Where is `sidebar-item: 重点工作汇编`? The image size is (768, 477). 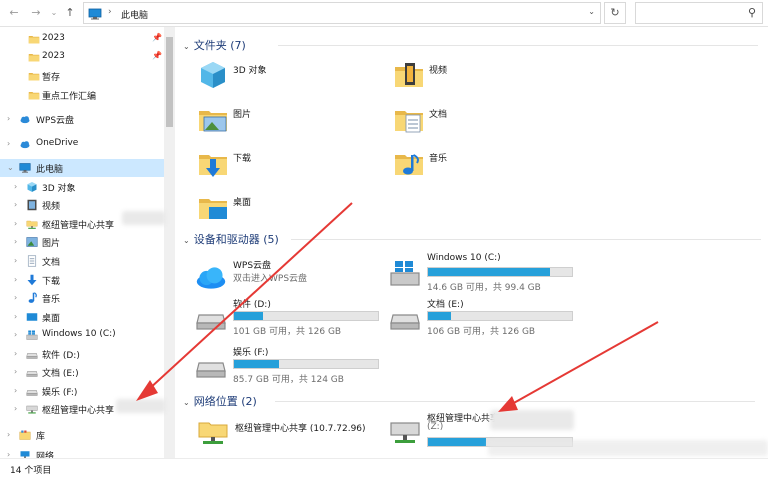 sidebar-item: 重点工作汇编 is located at coordinates (84, 95).